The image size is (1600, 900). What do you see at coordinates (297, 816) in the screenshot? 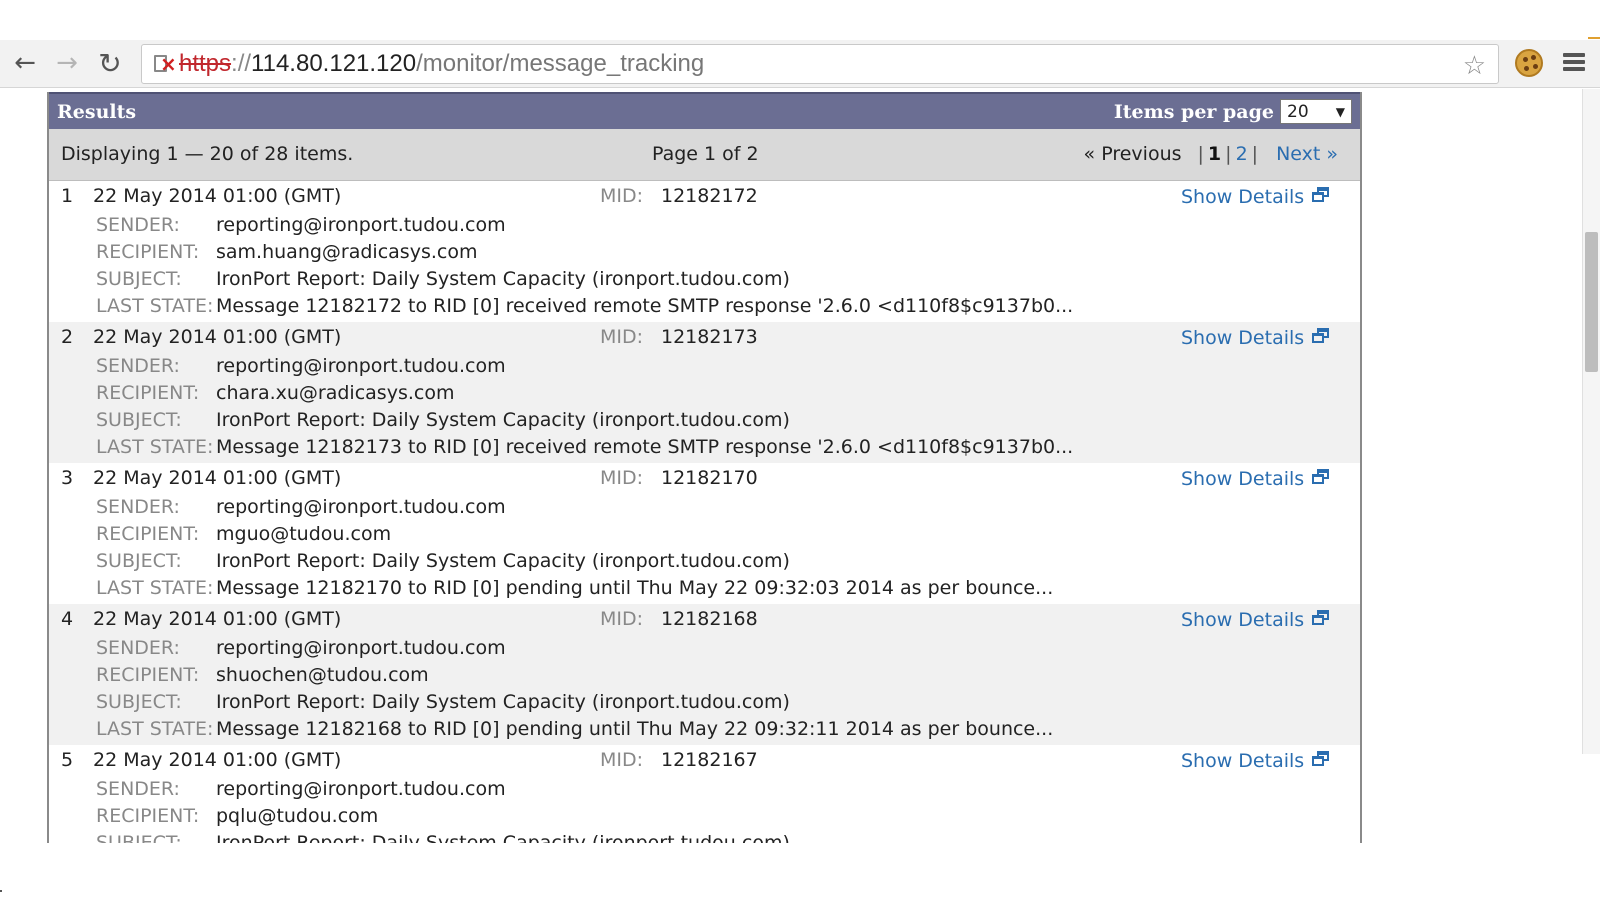
I see `recipient-value: pqlu@tudou.com` at bounding box center [297, 816].